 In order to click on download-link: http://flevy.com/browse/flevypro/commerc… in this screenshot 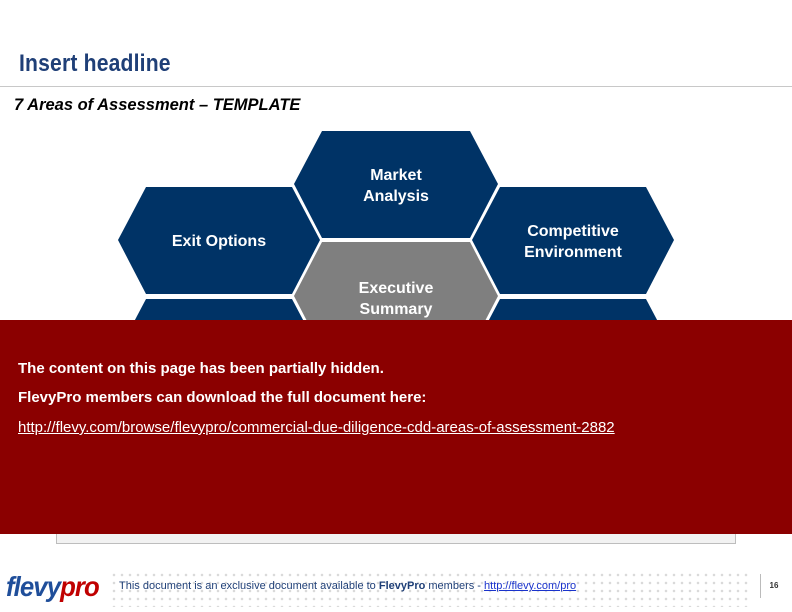, I will do `click(316, 427)`.